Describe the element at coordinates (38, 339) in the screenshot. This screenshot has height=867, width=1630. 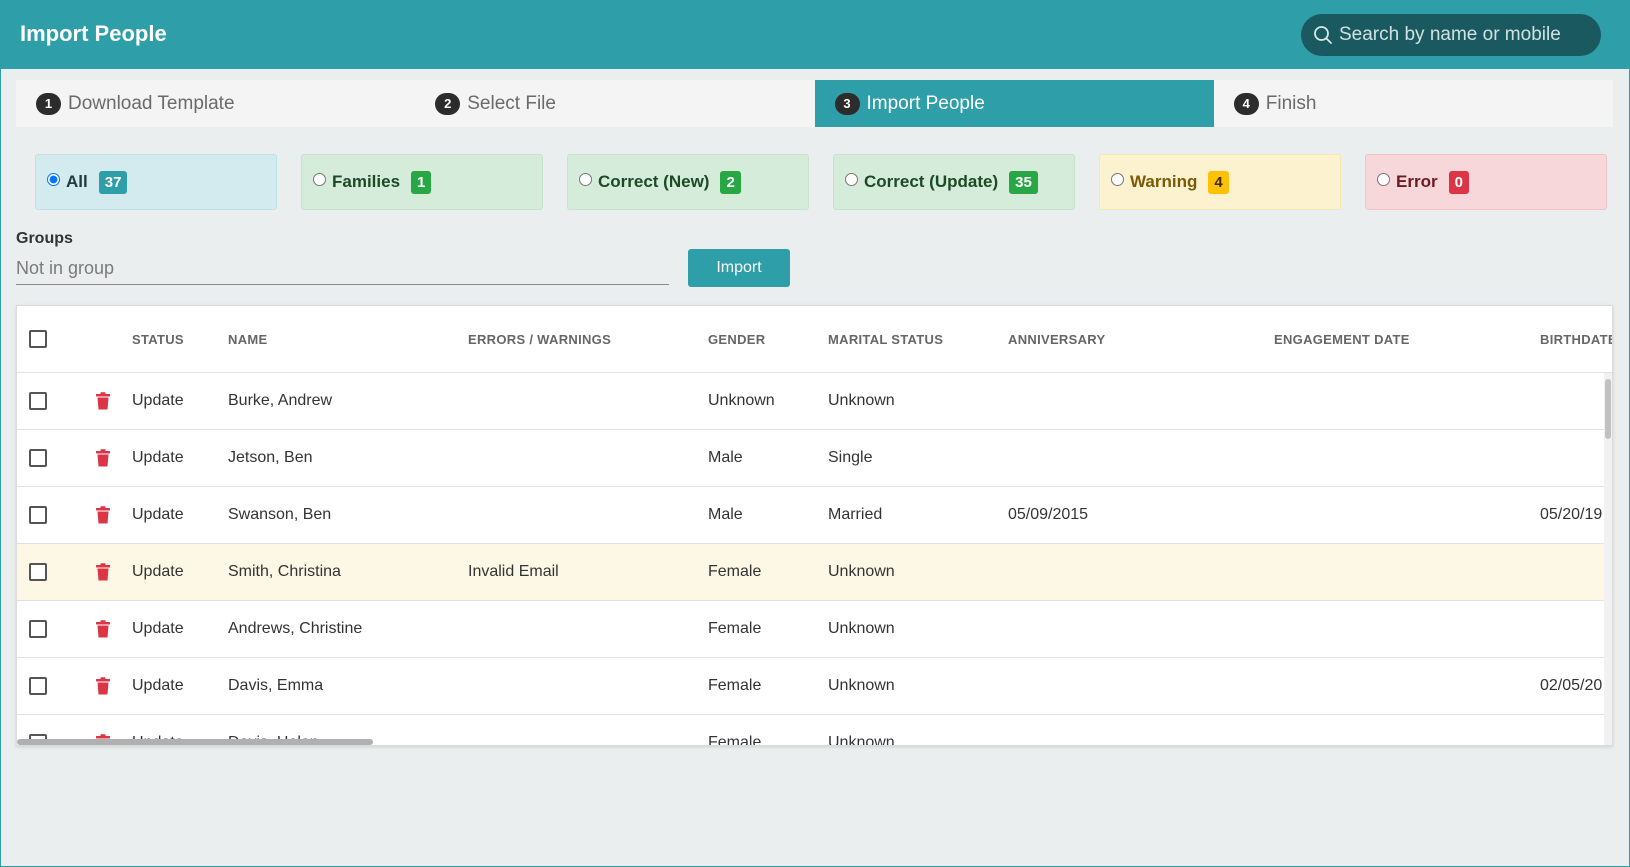
I see `select-all-checkbox` at that location.